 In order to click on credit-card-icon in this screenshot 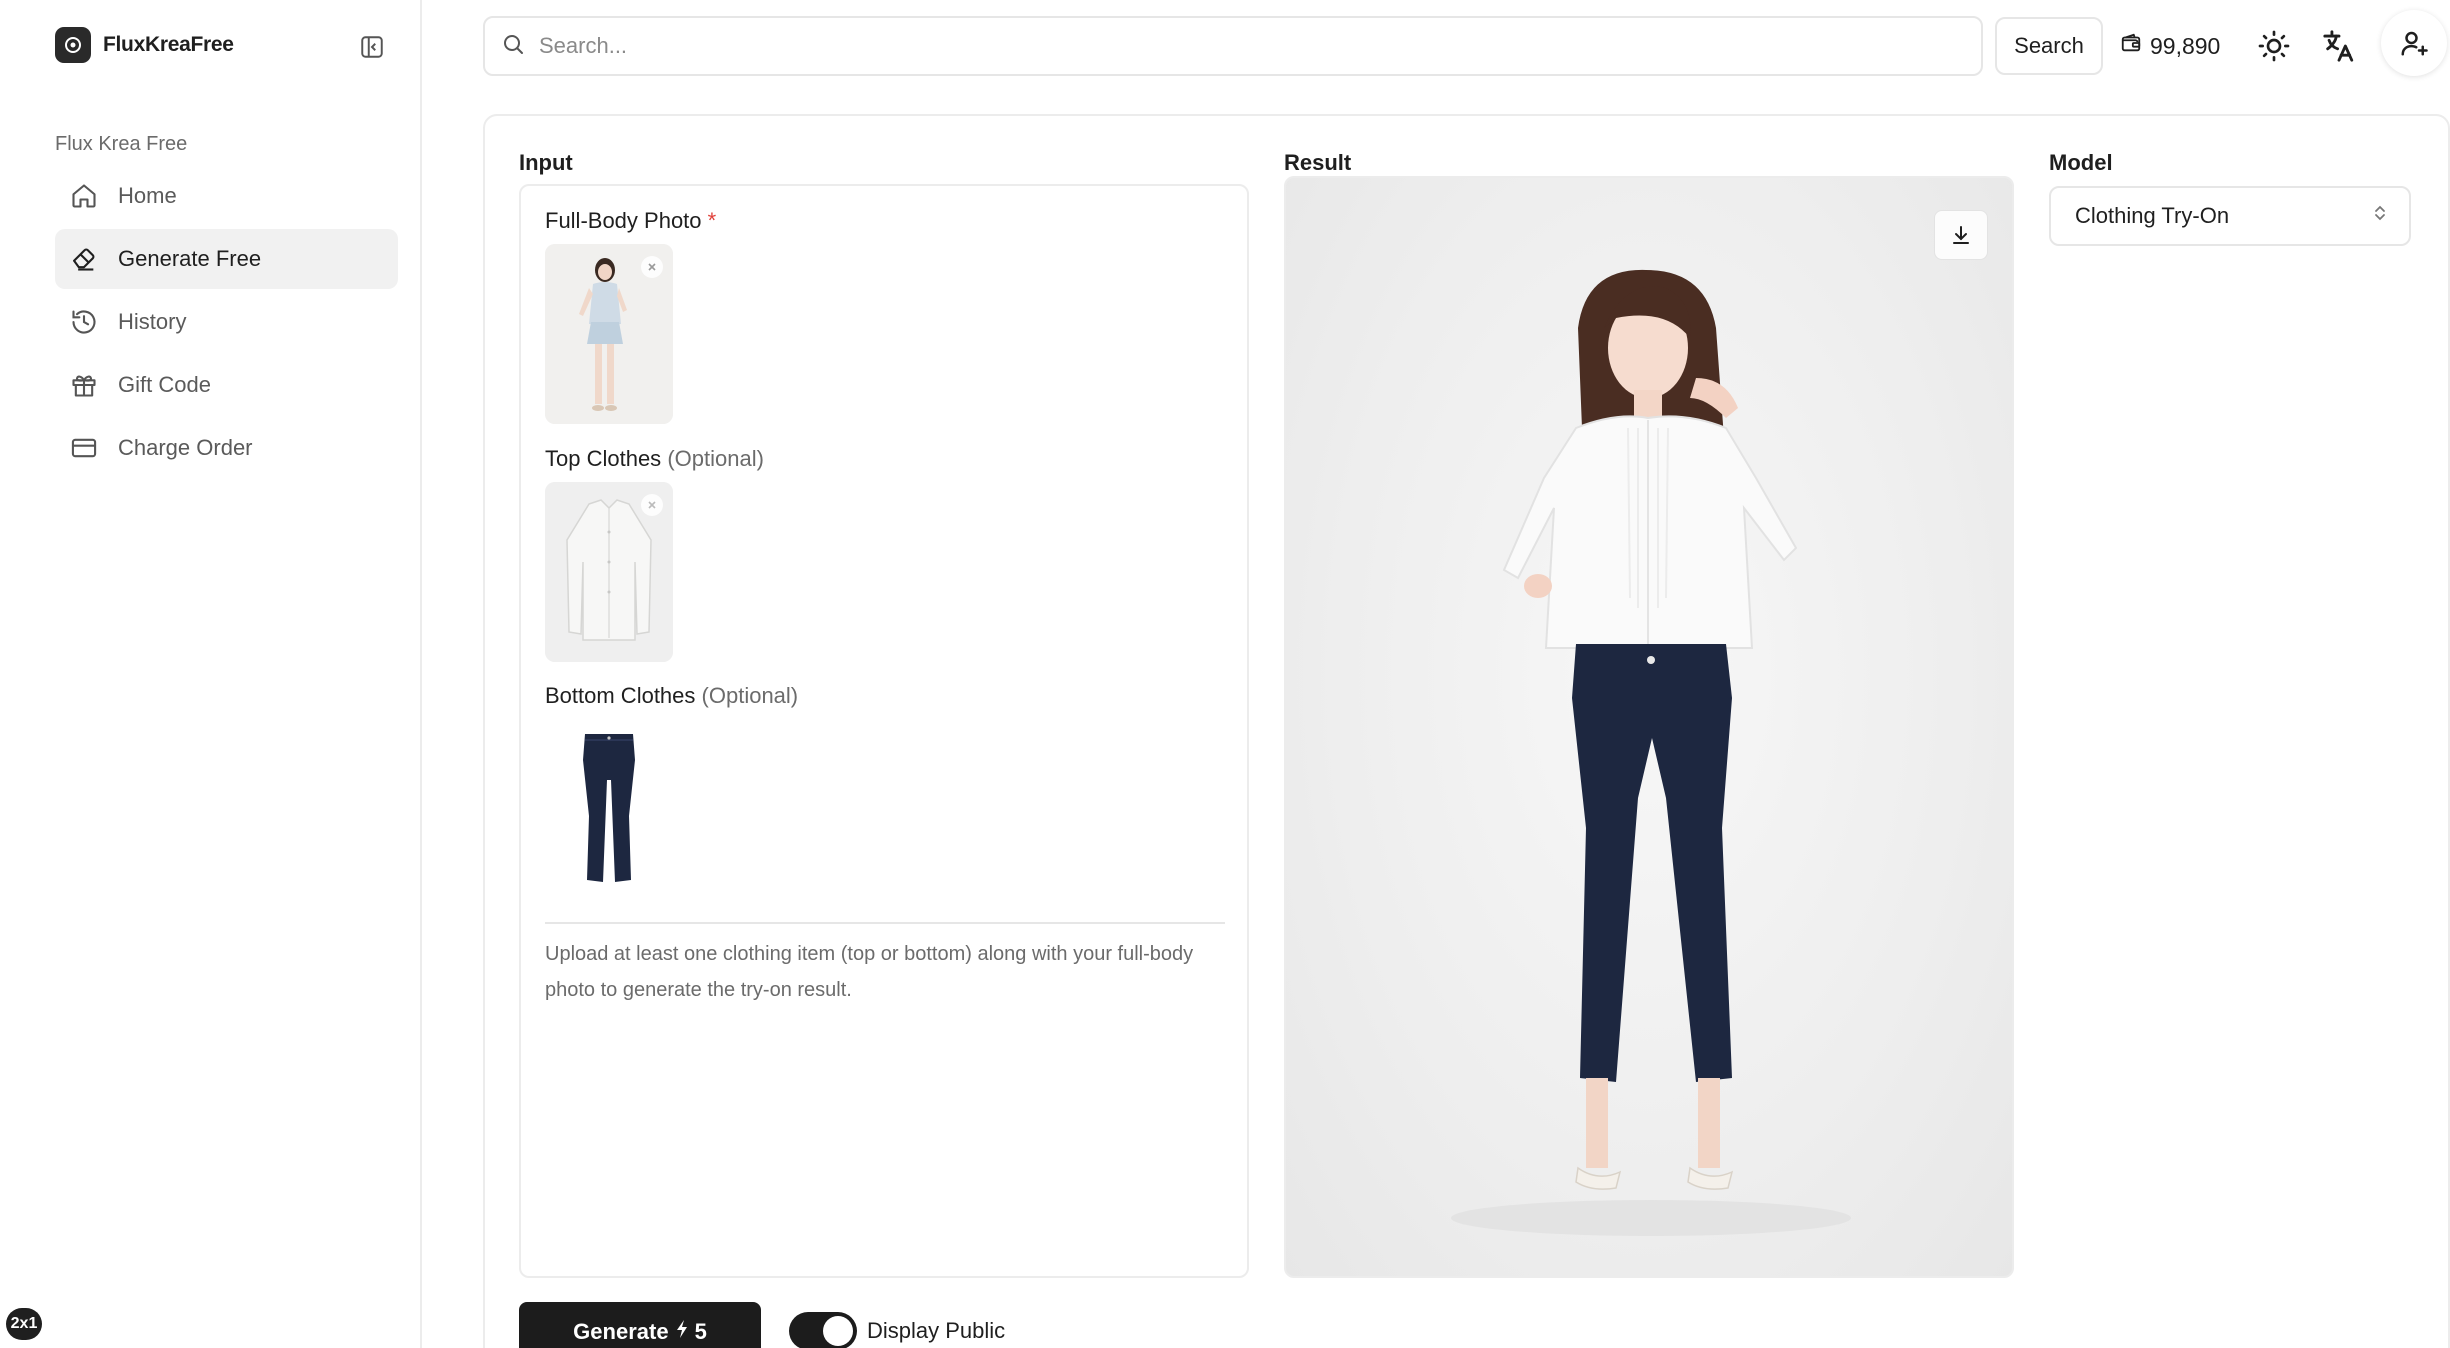, I will do `click(84, 448)`.